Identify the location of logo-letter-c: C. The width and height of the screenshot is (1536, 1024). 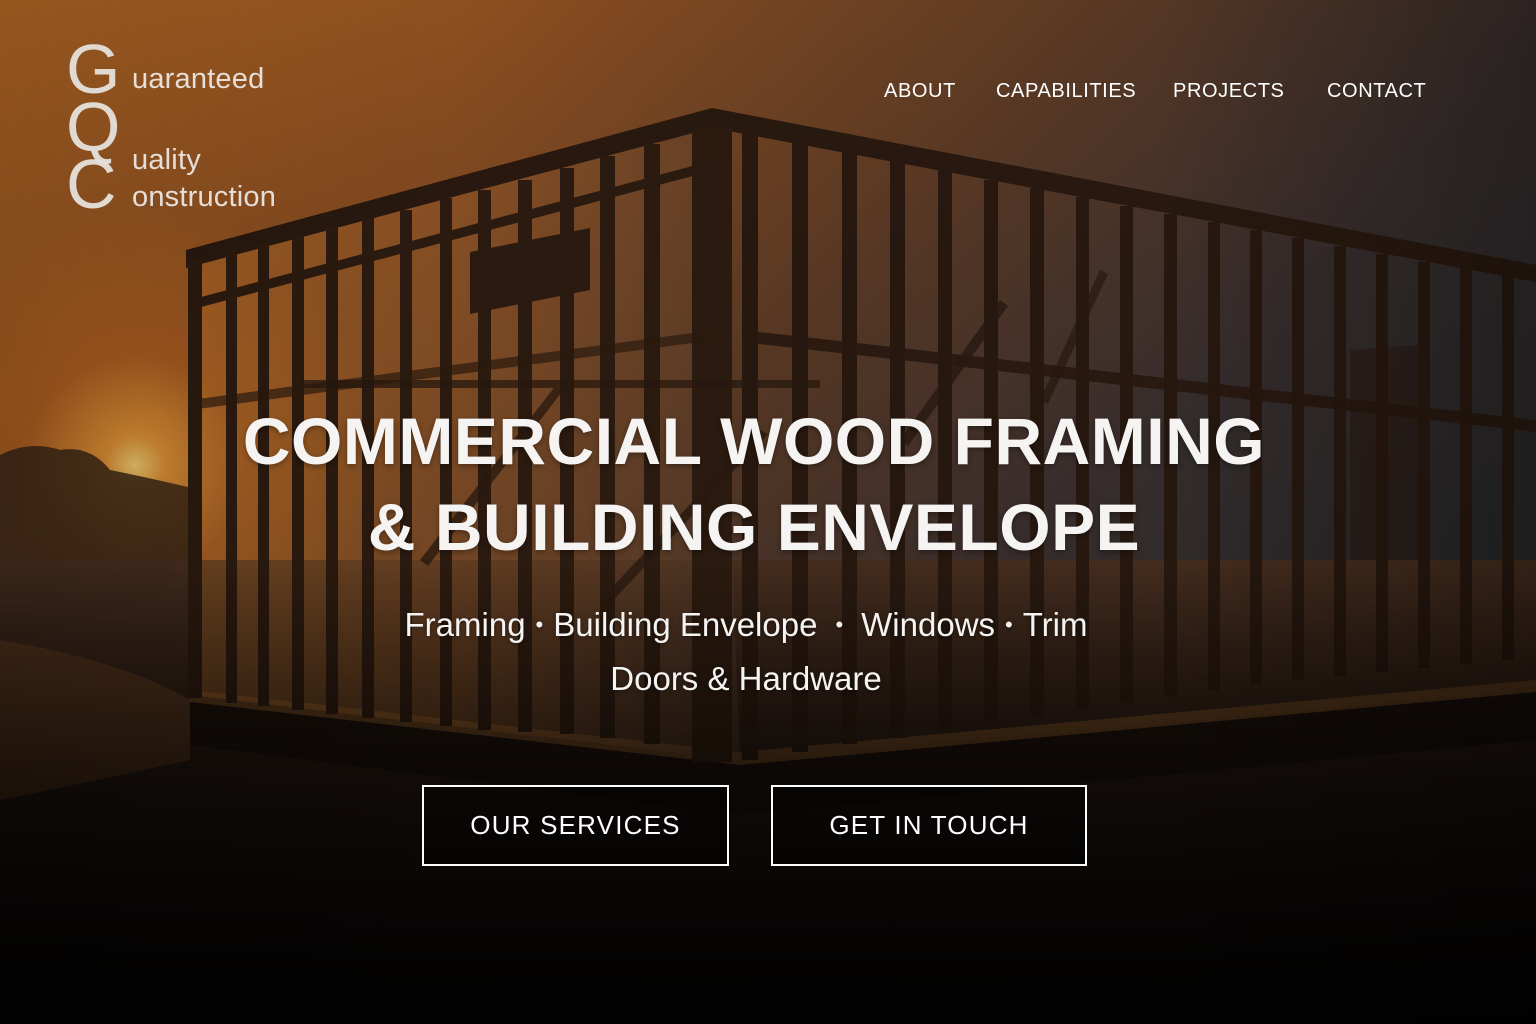
(91, 184).